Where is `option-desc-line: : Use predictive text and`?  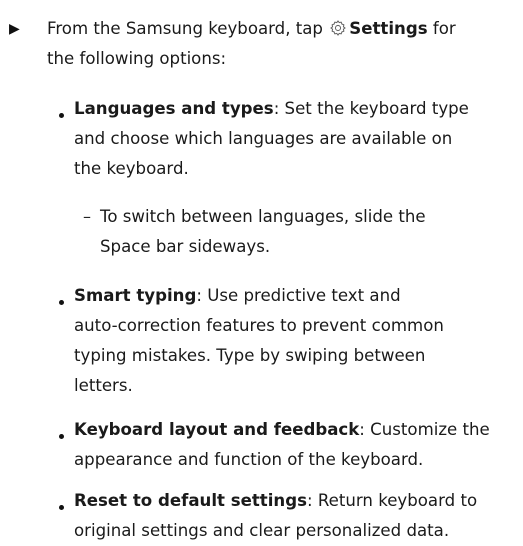
option-desc-line: : Use predictive text and is located at coordinates (298, 295).